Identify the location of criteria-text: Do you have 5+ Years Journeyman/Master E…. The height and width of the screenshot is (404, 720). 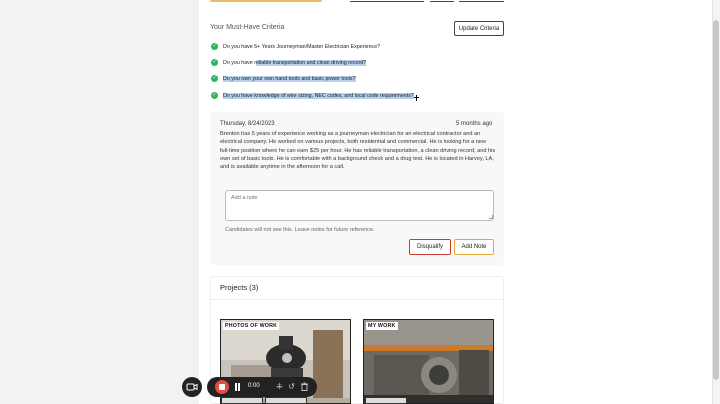
(302, 46).